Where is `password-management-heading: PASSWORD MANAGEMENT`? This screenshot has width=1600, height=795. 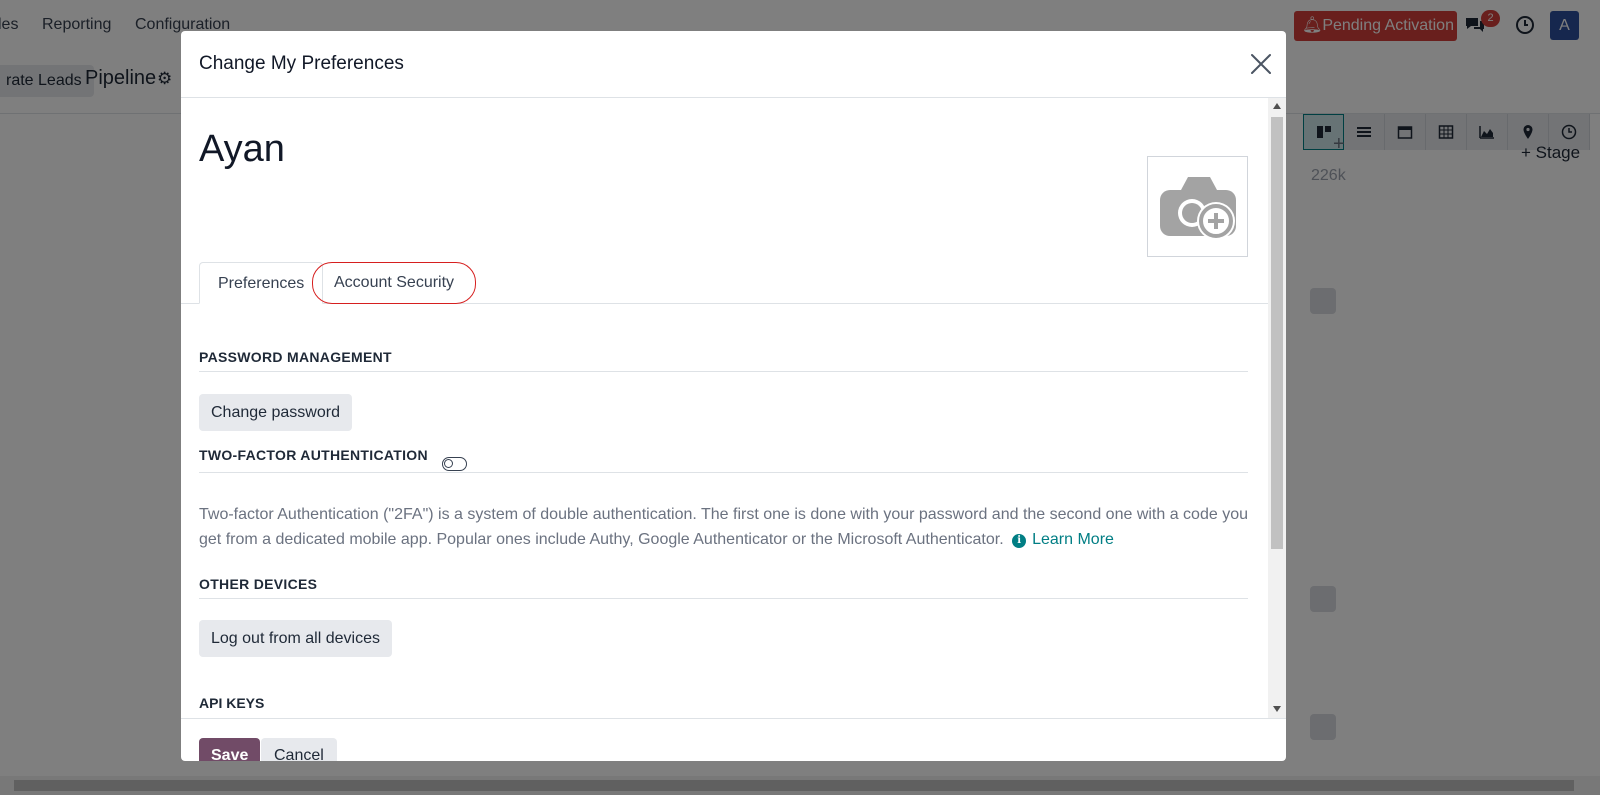
password-management-heading: PASSWORD MANAGEMENT is located at coordinates (295, 357).